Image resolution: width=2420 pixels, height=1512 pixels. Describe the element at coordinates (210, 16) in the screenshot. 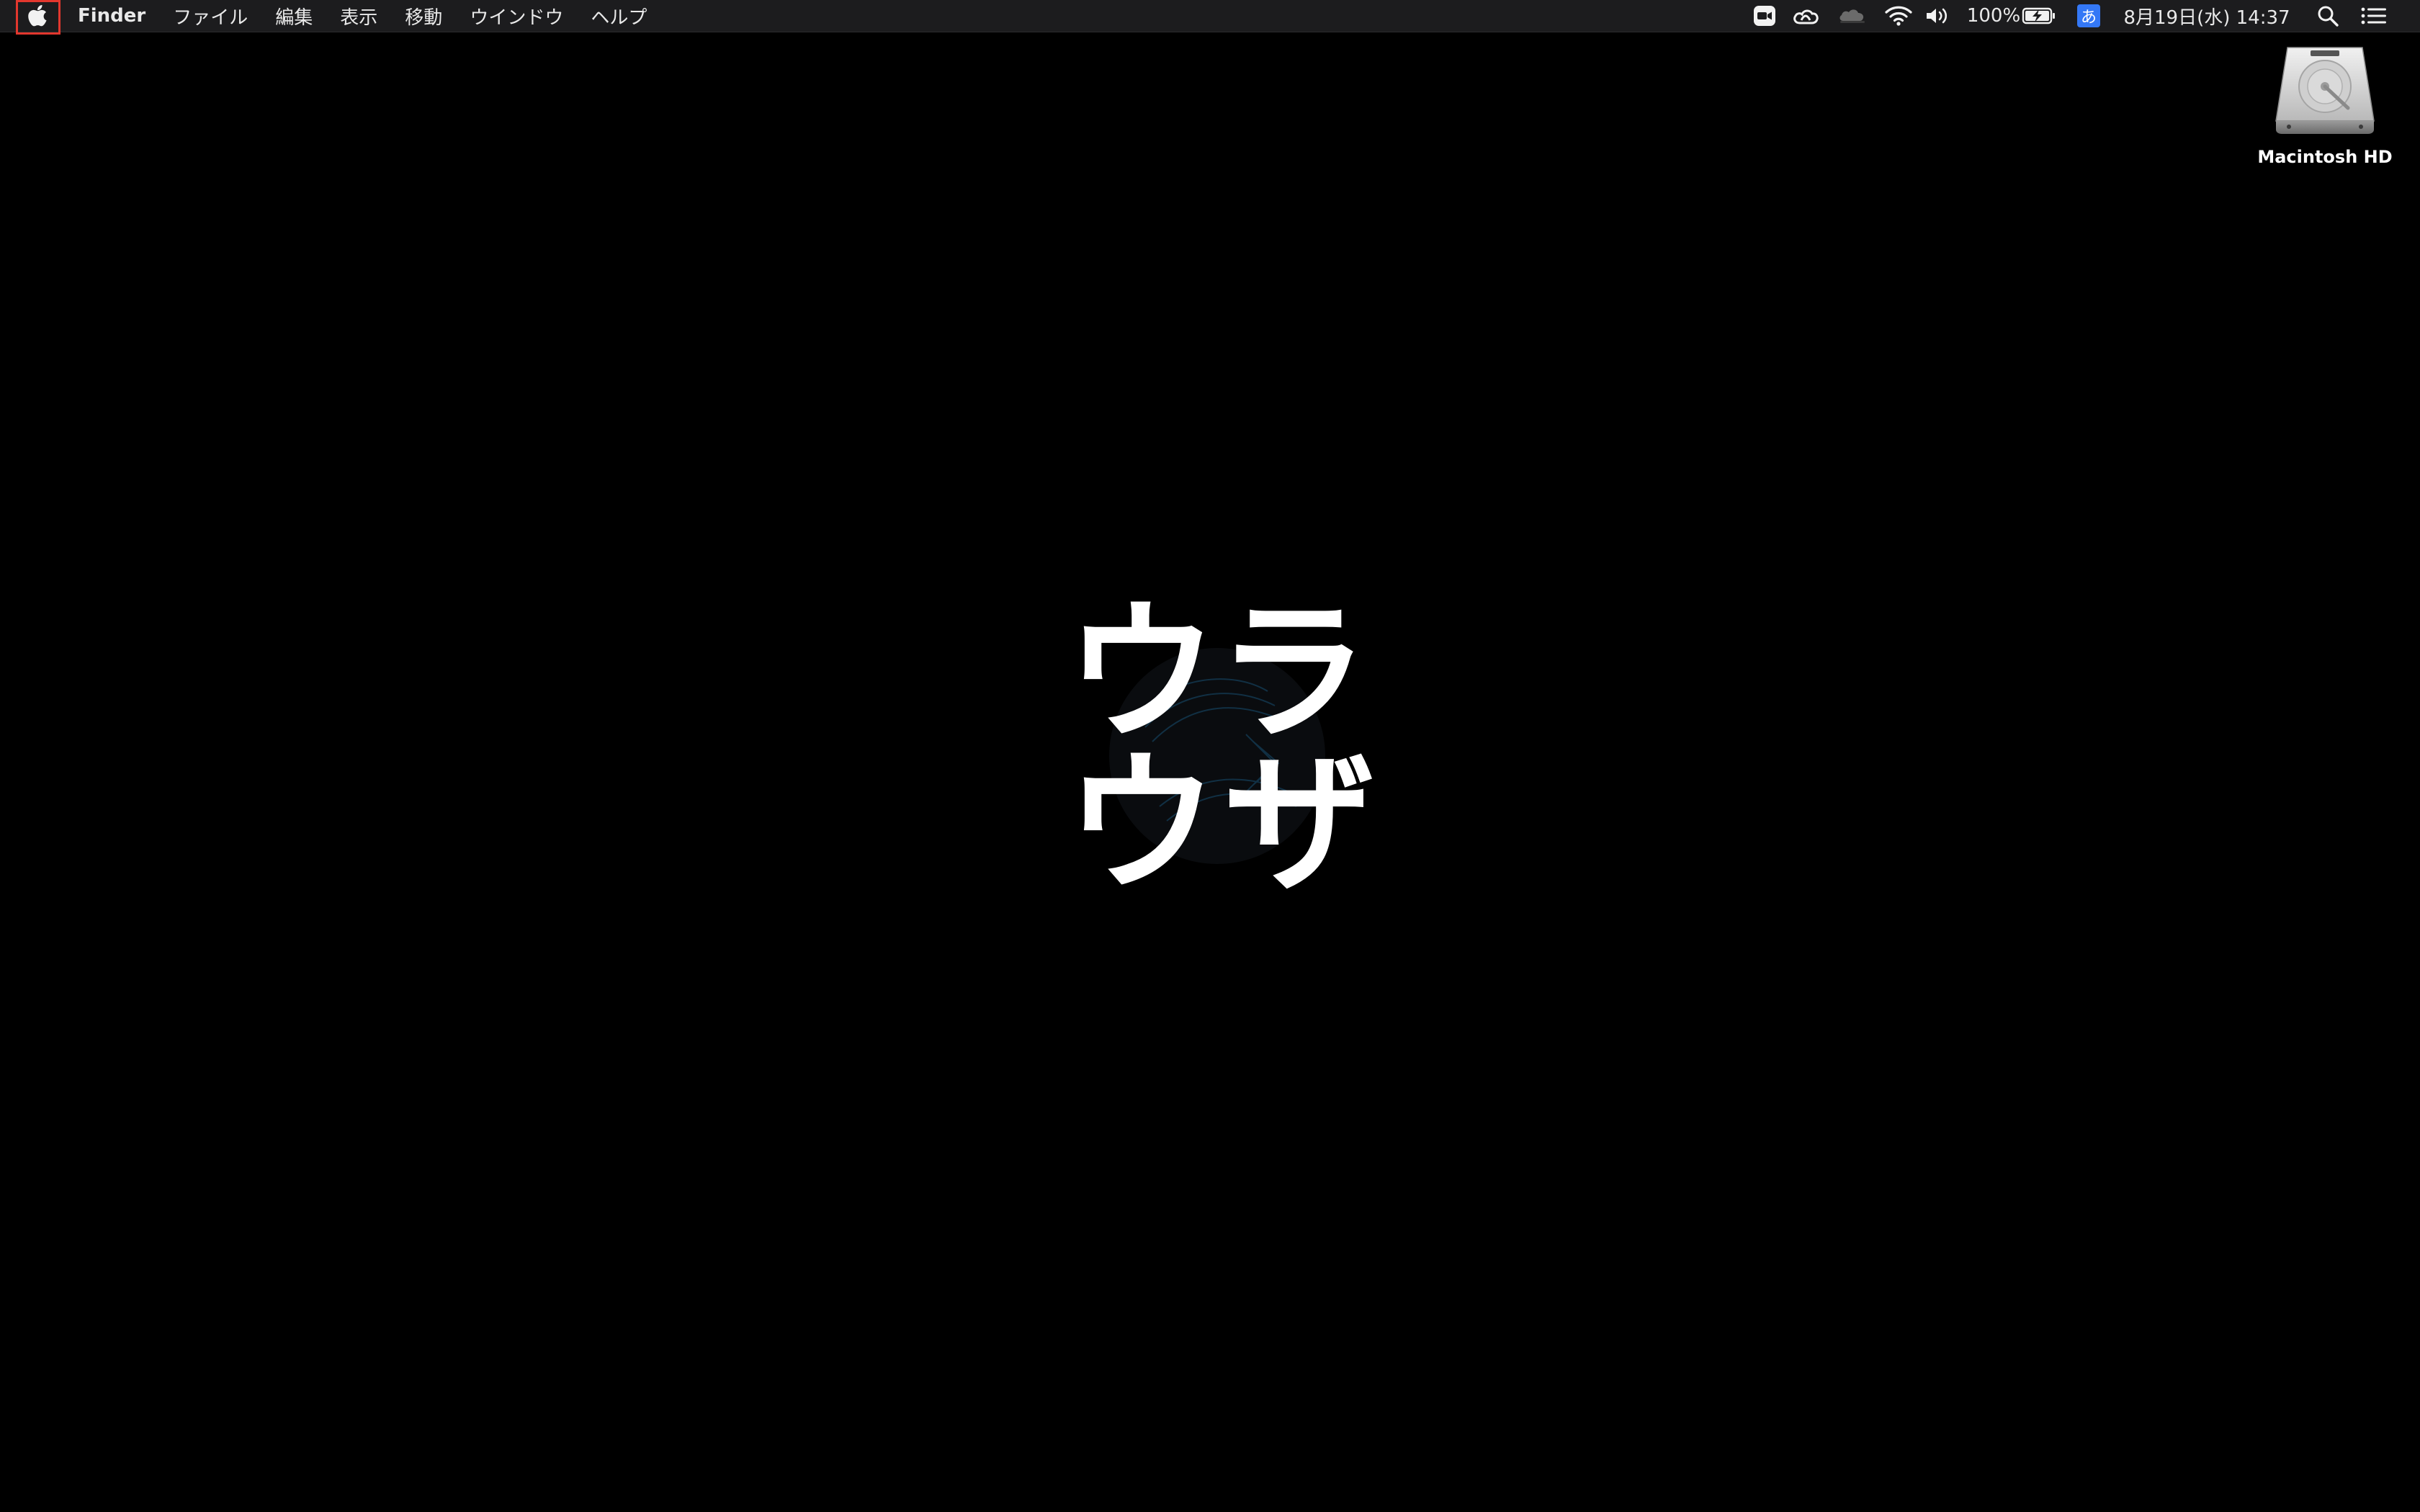

I see `menu-file: ファイル` at that location.